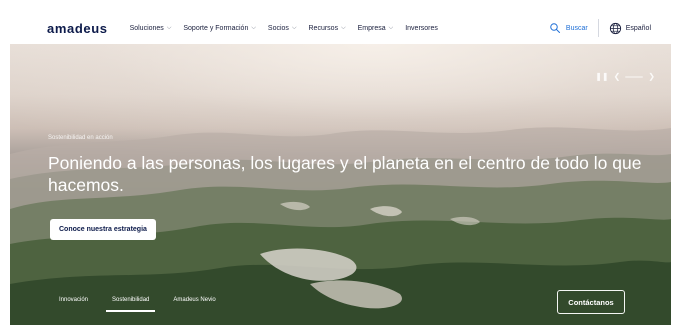 This screenshot has height=325, width=681. I want to click on amadeus-logo: amadeus, so click(77, 28).